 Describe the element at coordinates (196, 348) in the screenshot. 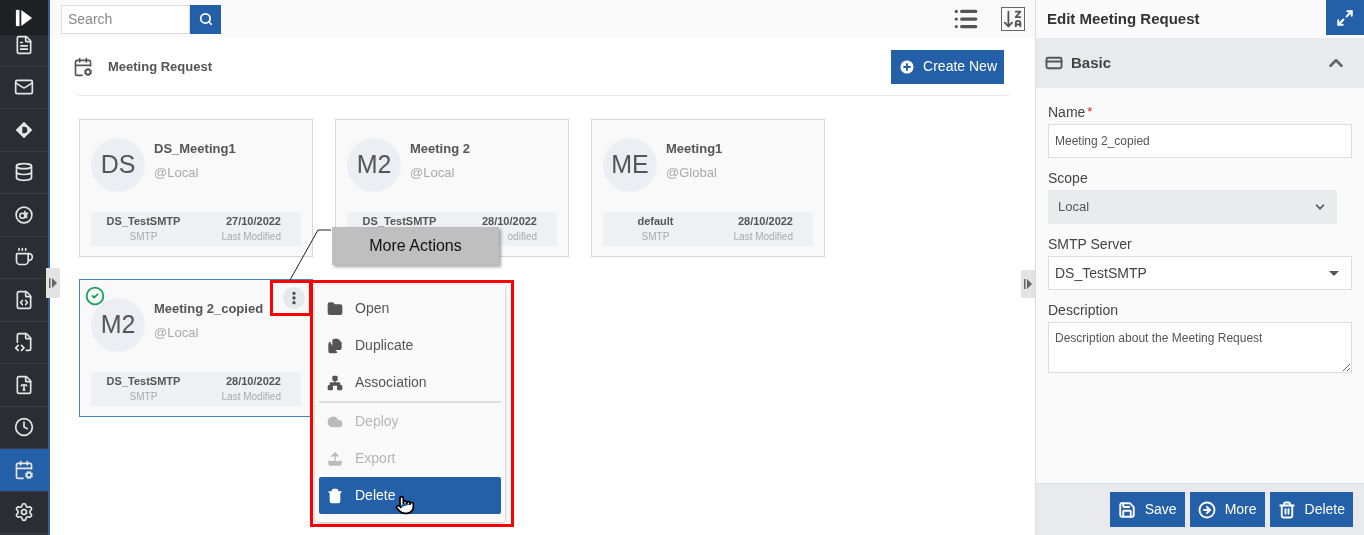

I see `item-card: M2 Meeting 2_copied @Local DS_TestSMTP SMTP 28/10/2022 Last Modified` at that location.